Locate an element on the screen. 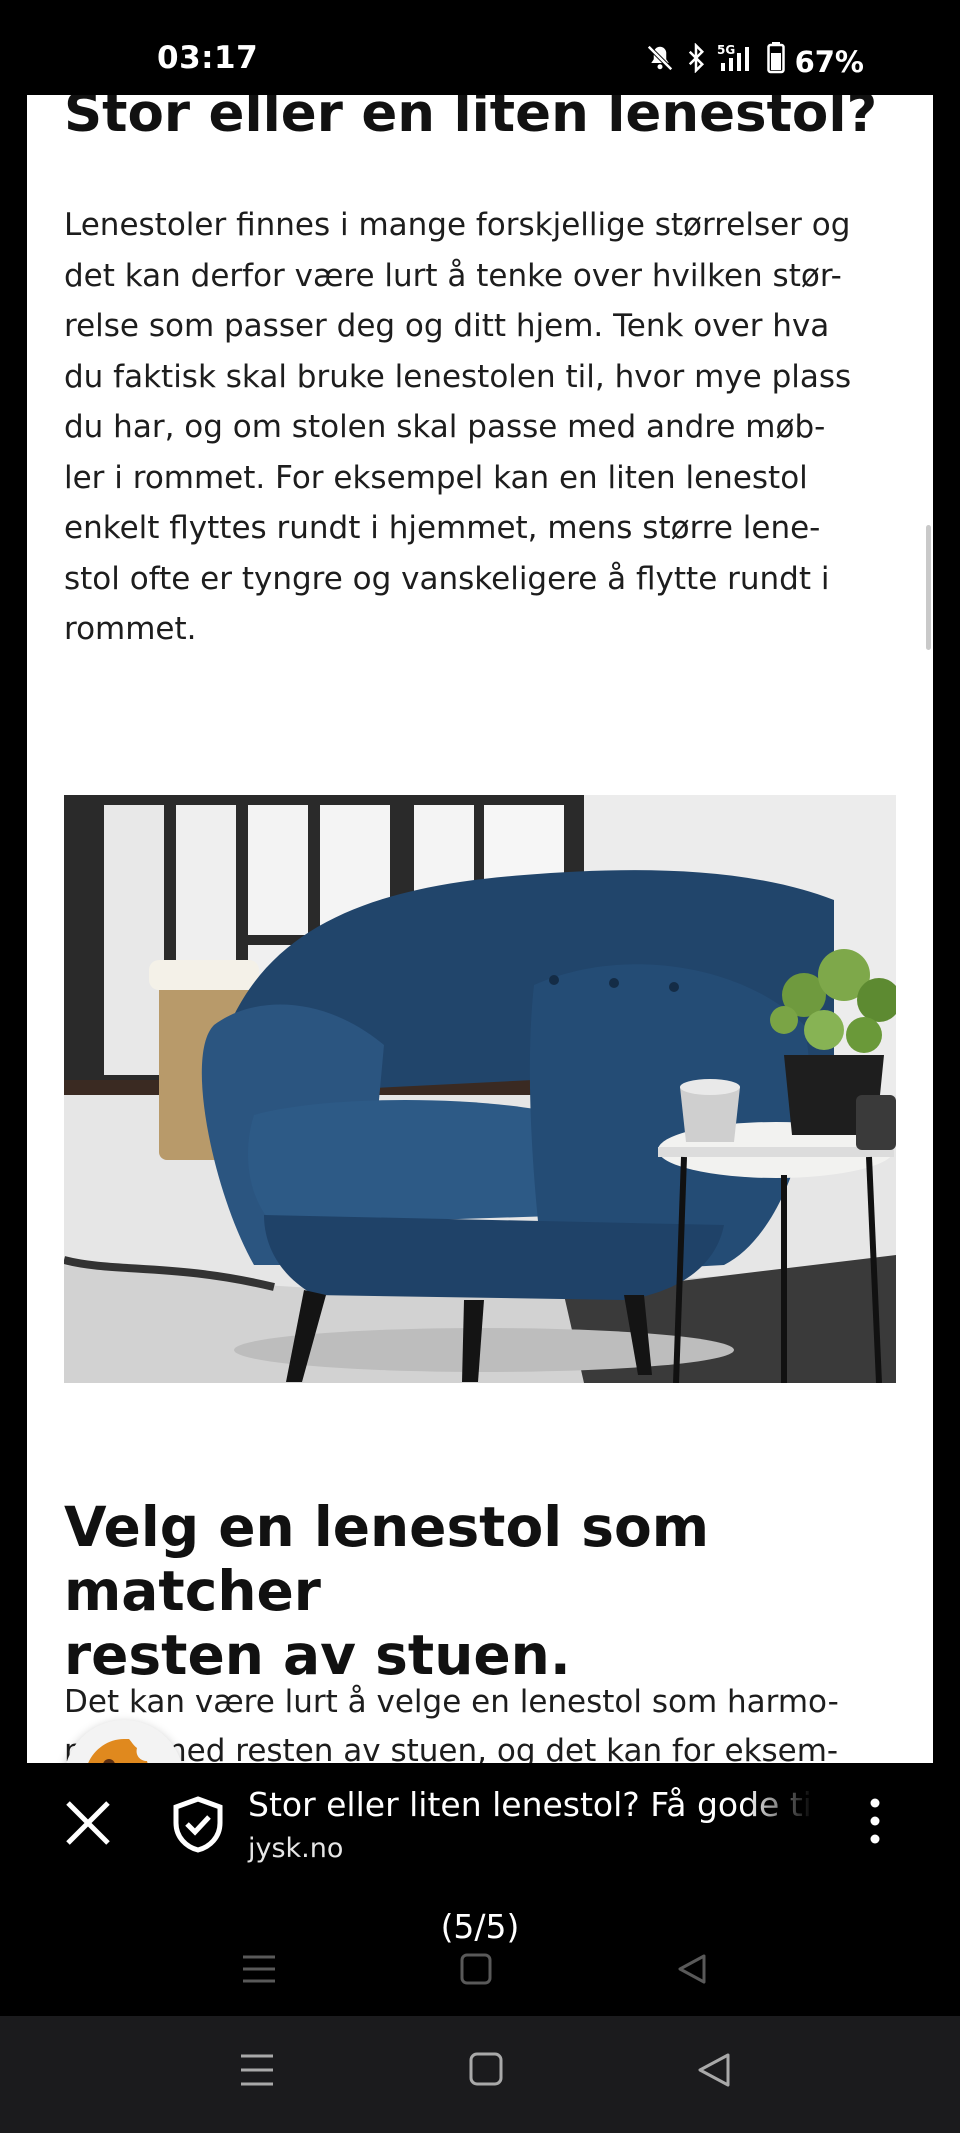  back-icon is located at coordinates (714, 2070).